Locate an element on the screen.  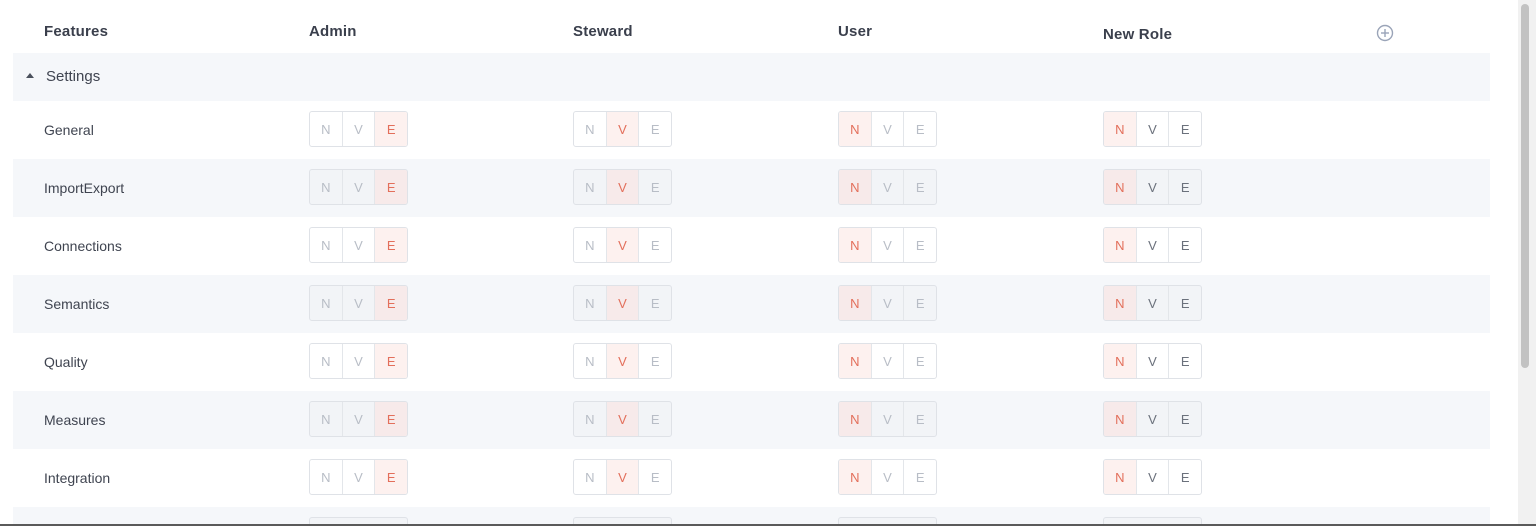
header-role-steward: Steward is located at coordinates (603, 31).